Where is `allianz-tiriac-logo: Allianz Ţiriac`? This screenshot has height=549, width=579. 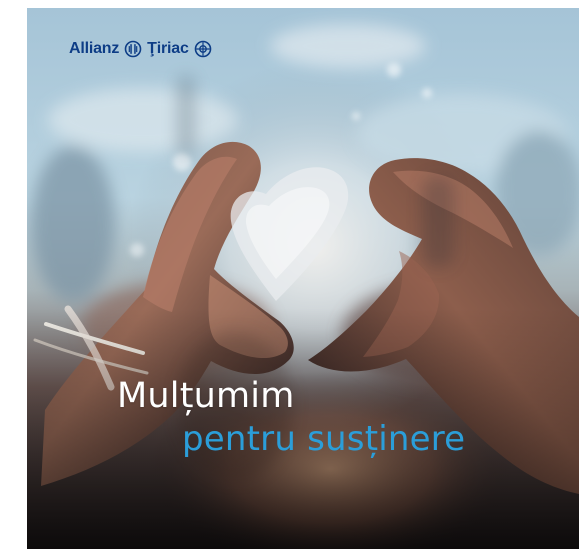 allianz-tiriac-logo: Allianz Ţiriac is located at coordinates (140, 49).